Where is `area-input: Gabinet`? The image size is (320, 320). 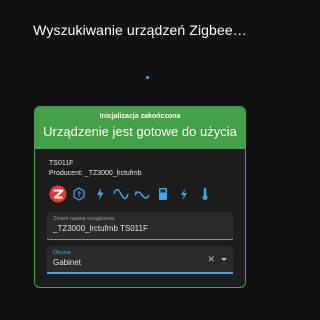 area-input: Gabinet is located at coordinates (140, 262).